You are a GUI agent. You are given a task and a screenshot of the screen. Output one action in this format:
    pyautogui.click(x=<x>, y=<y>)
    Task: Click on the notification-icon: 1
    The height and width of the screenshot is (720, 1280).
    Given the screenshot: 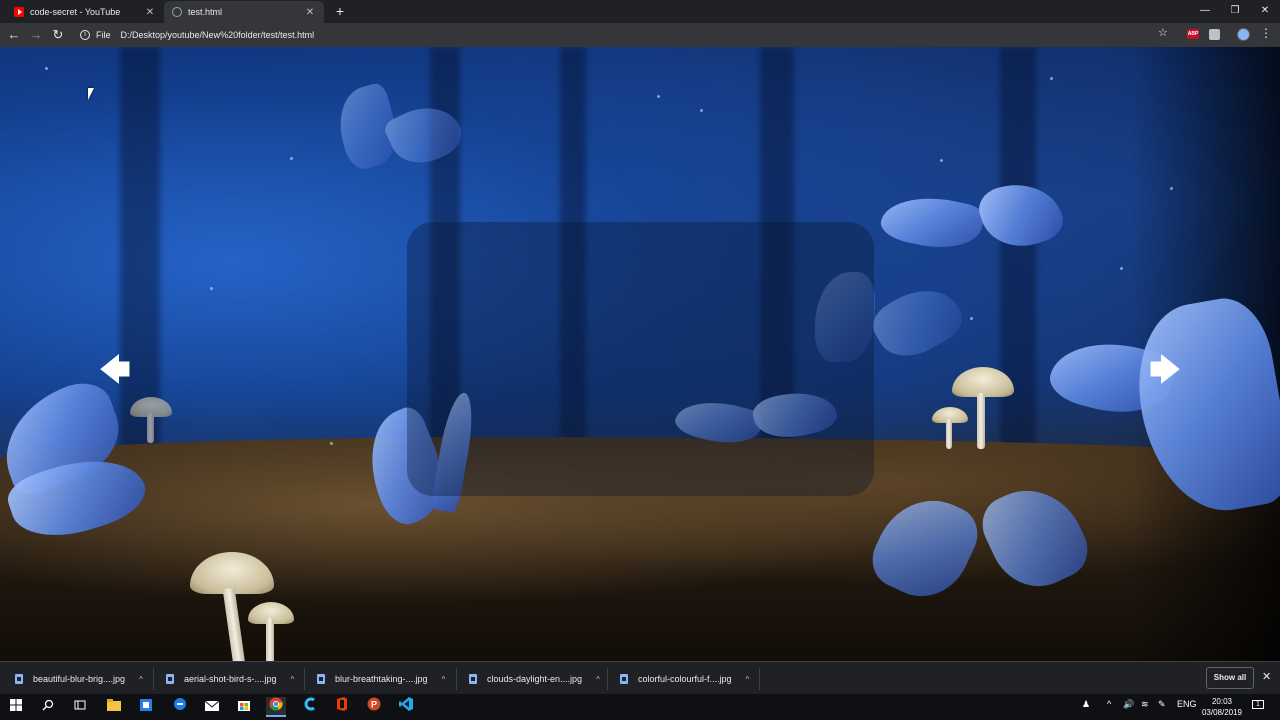 What is the action you would take?
    pyautogui.click(x=1258, y=704)
    